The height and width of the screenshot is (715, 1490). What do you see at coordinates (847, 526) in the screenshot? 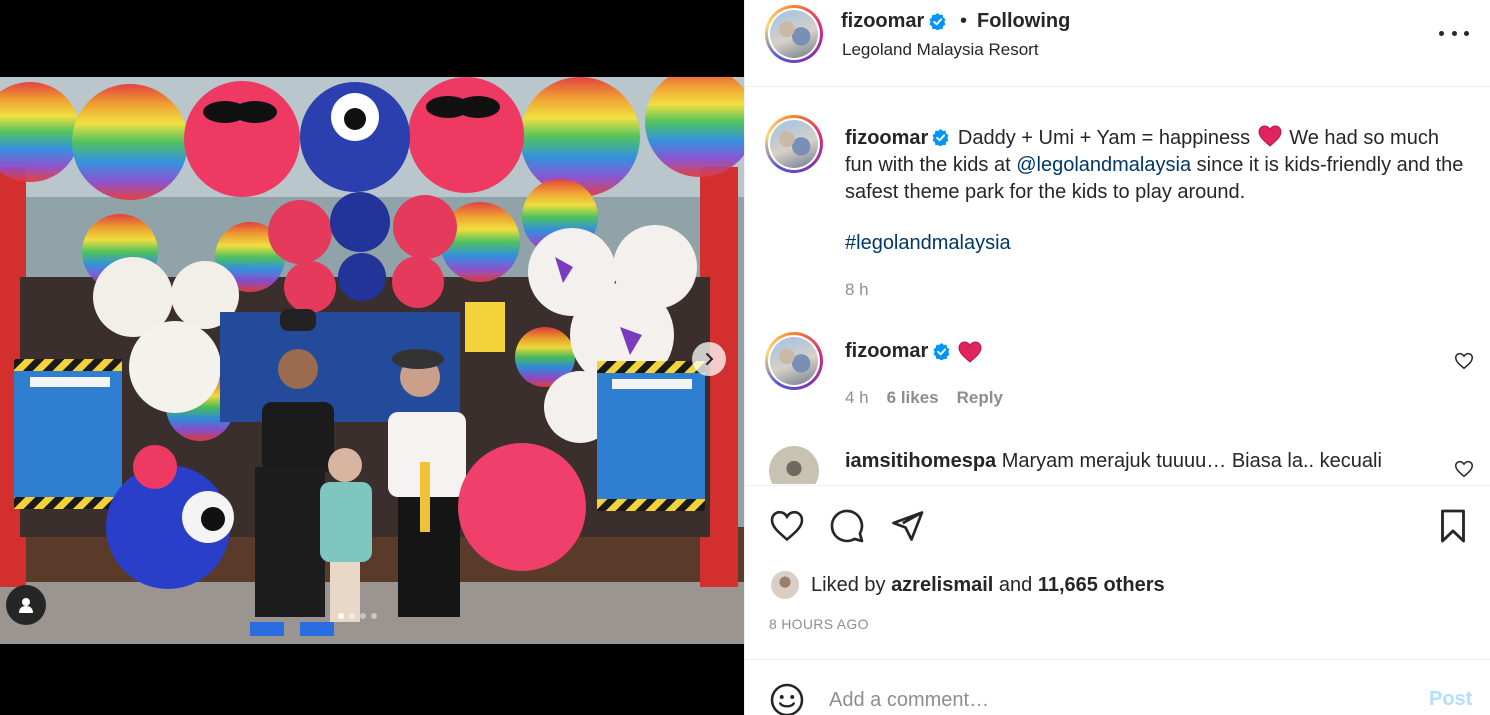
I see `comment-icon` at bounding box center [847, 526].